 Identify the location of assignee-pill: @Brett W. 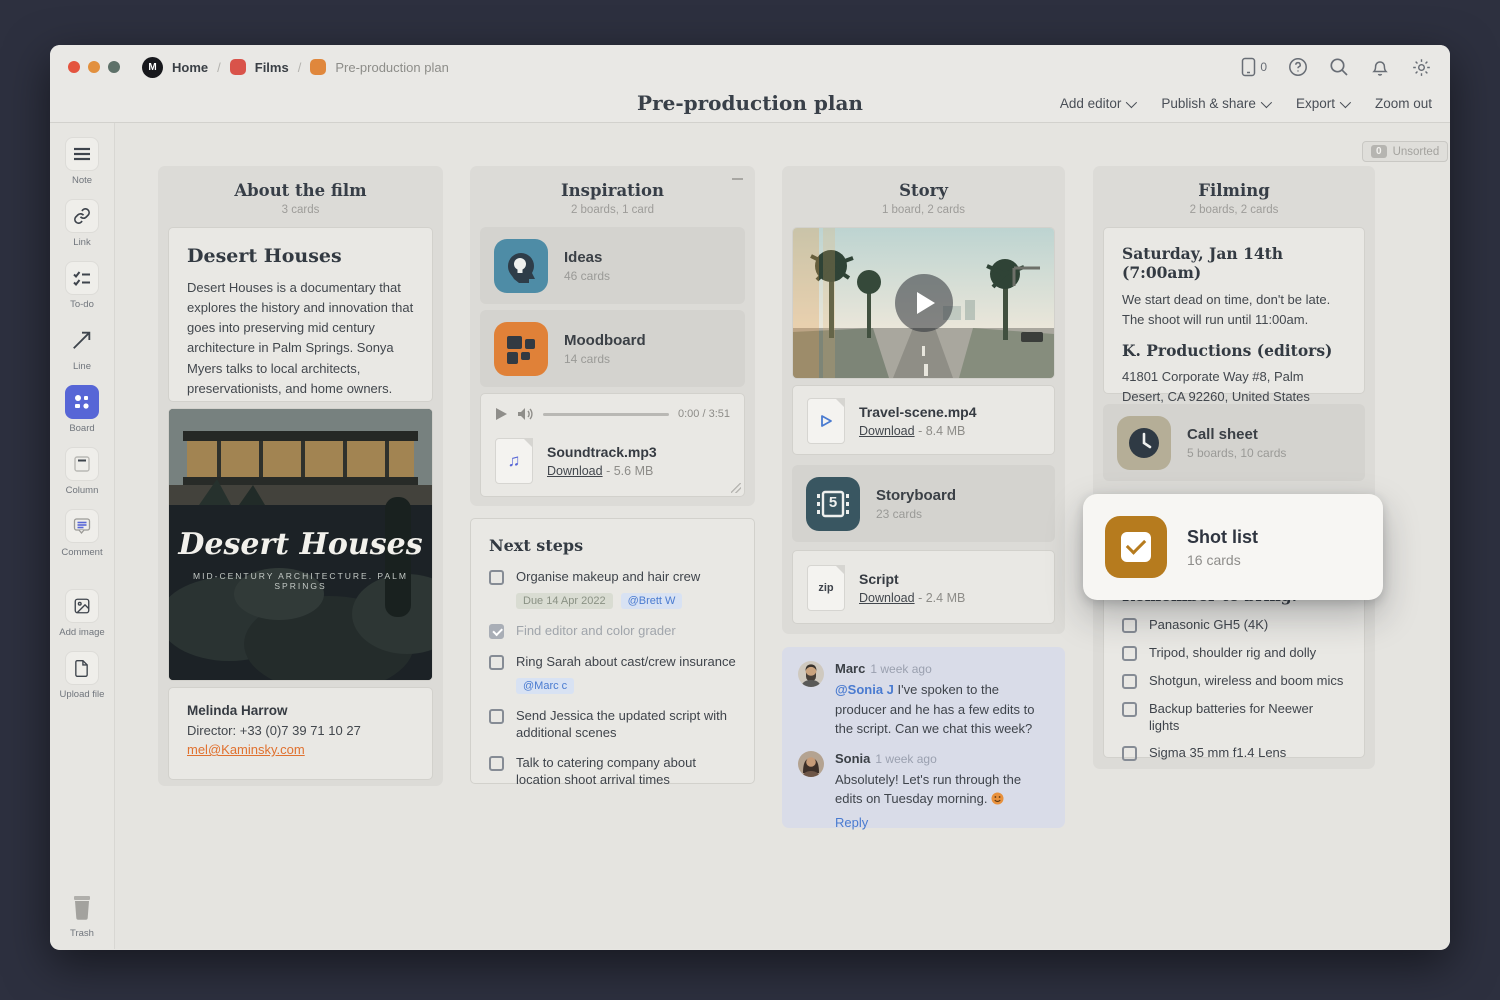
(651, 600).